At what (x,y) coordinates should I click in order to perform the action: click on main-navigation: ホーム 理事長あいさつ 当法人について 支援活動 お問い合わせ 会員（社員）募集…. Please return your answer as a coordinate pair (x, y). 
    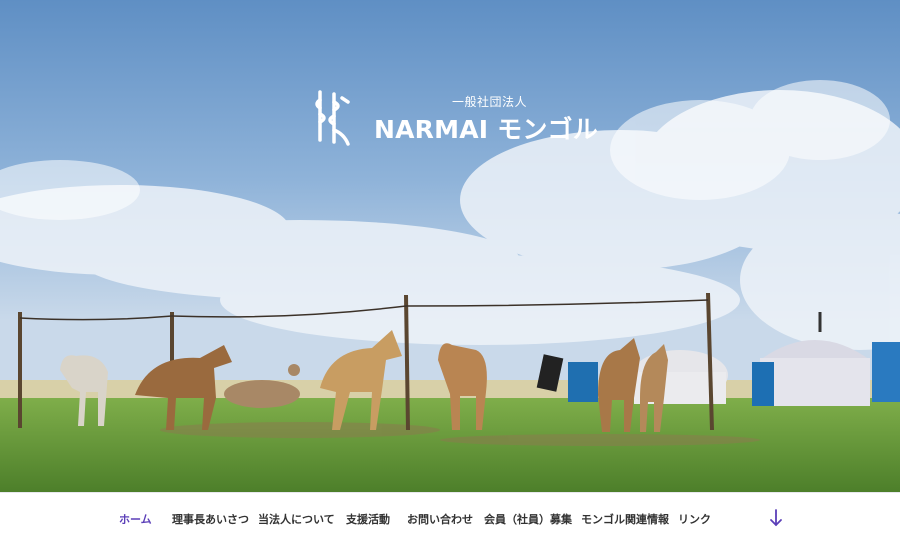
    Looking at the image, I should click on (450, 518).